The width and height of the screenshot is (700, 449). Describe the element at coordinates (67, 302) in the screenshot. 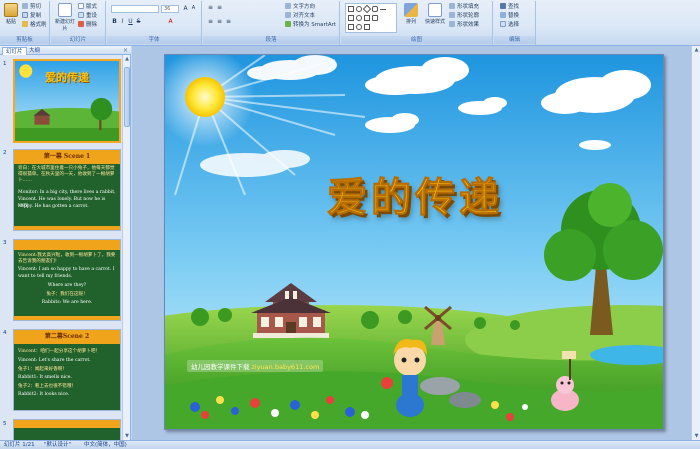

I see `thumb-line: Rabbits: We are here.` at that location.